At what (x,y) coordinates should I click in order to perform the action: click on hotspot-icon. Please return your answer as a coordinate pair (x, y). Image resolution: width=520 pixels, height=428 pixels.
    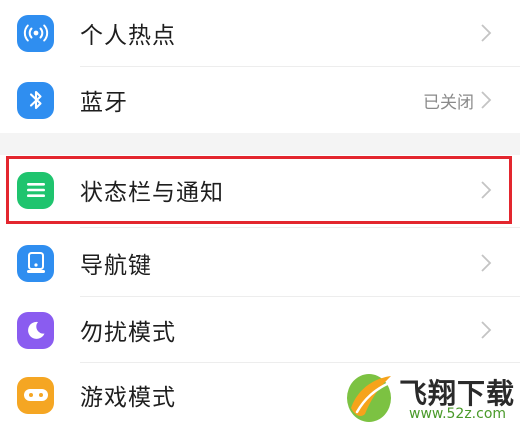
    Looking at the image, I should click on (35, 33).